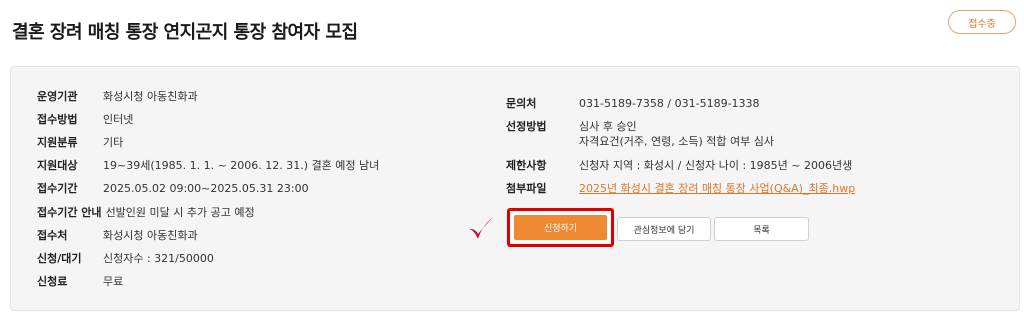 The image size is (1024, 321). Describe the element at coordinates (608, 126) in the screenshot. I see `info-value: 심사 후 승인` at that location.